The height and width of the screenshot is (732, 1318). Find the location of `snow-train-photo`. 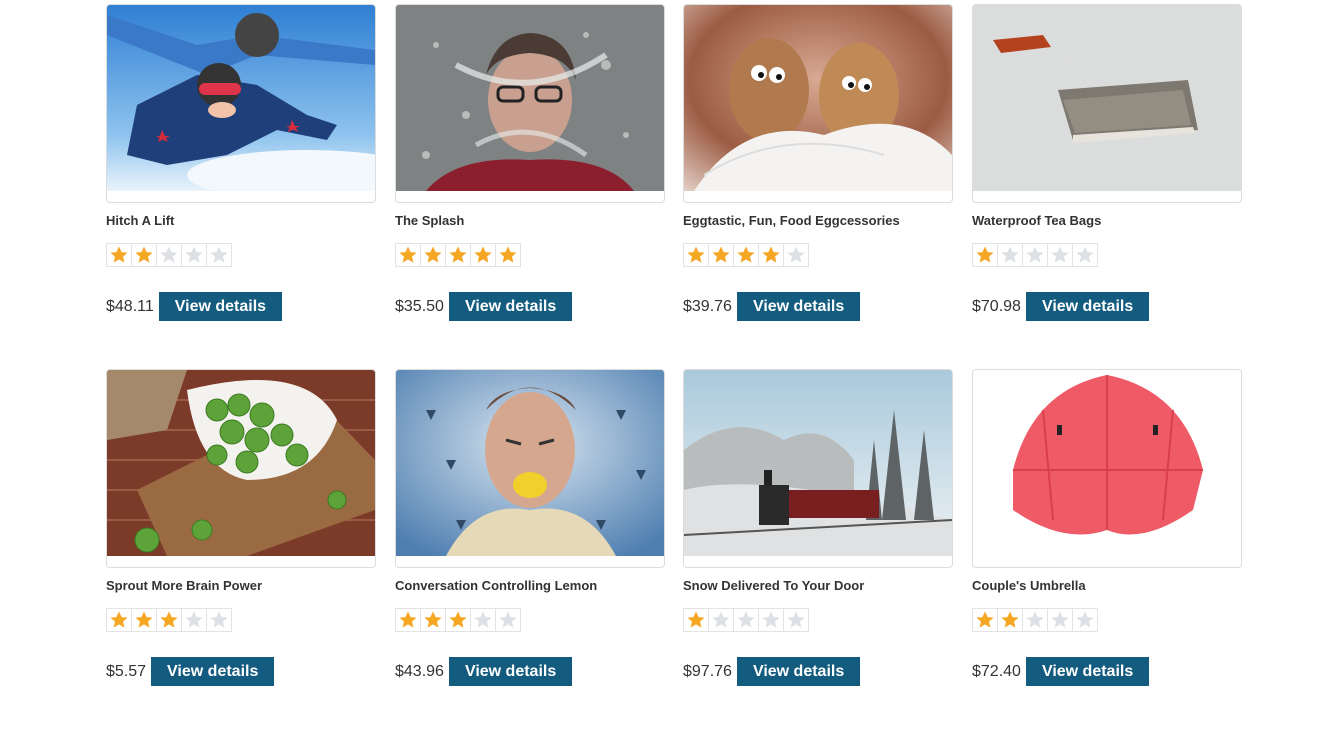

snow-train-photo is located at coordinates (818, 463).